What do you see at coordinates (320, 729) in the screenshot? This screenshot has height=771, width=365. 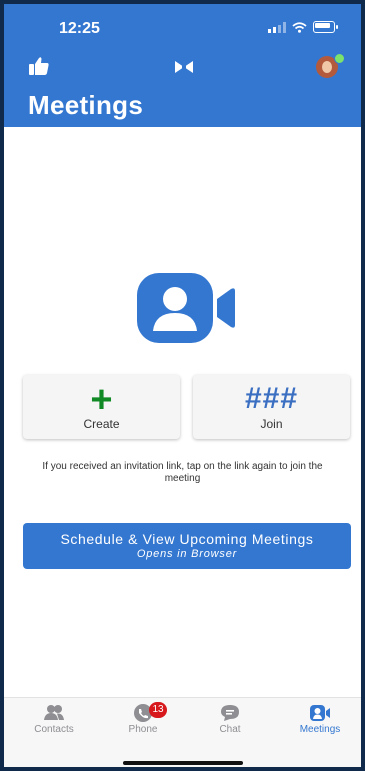 I see `tab-meetings-label: Meetings` at bounding box center [320, 729].